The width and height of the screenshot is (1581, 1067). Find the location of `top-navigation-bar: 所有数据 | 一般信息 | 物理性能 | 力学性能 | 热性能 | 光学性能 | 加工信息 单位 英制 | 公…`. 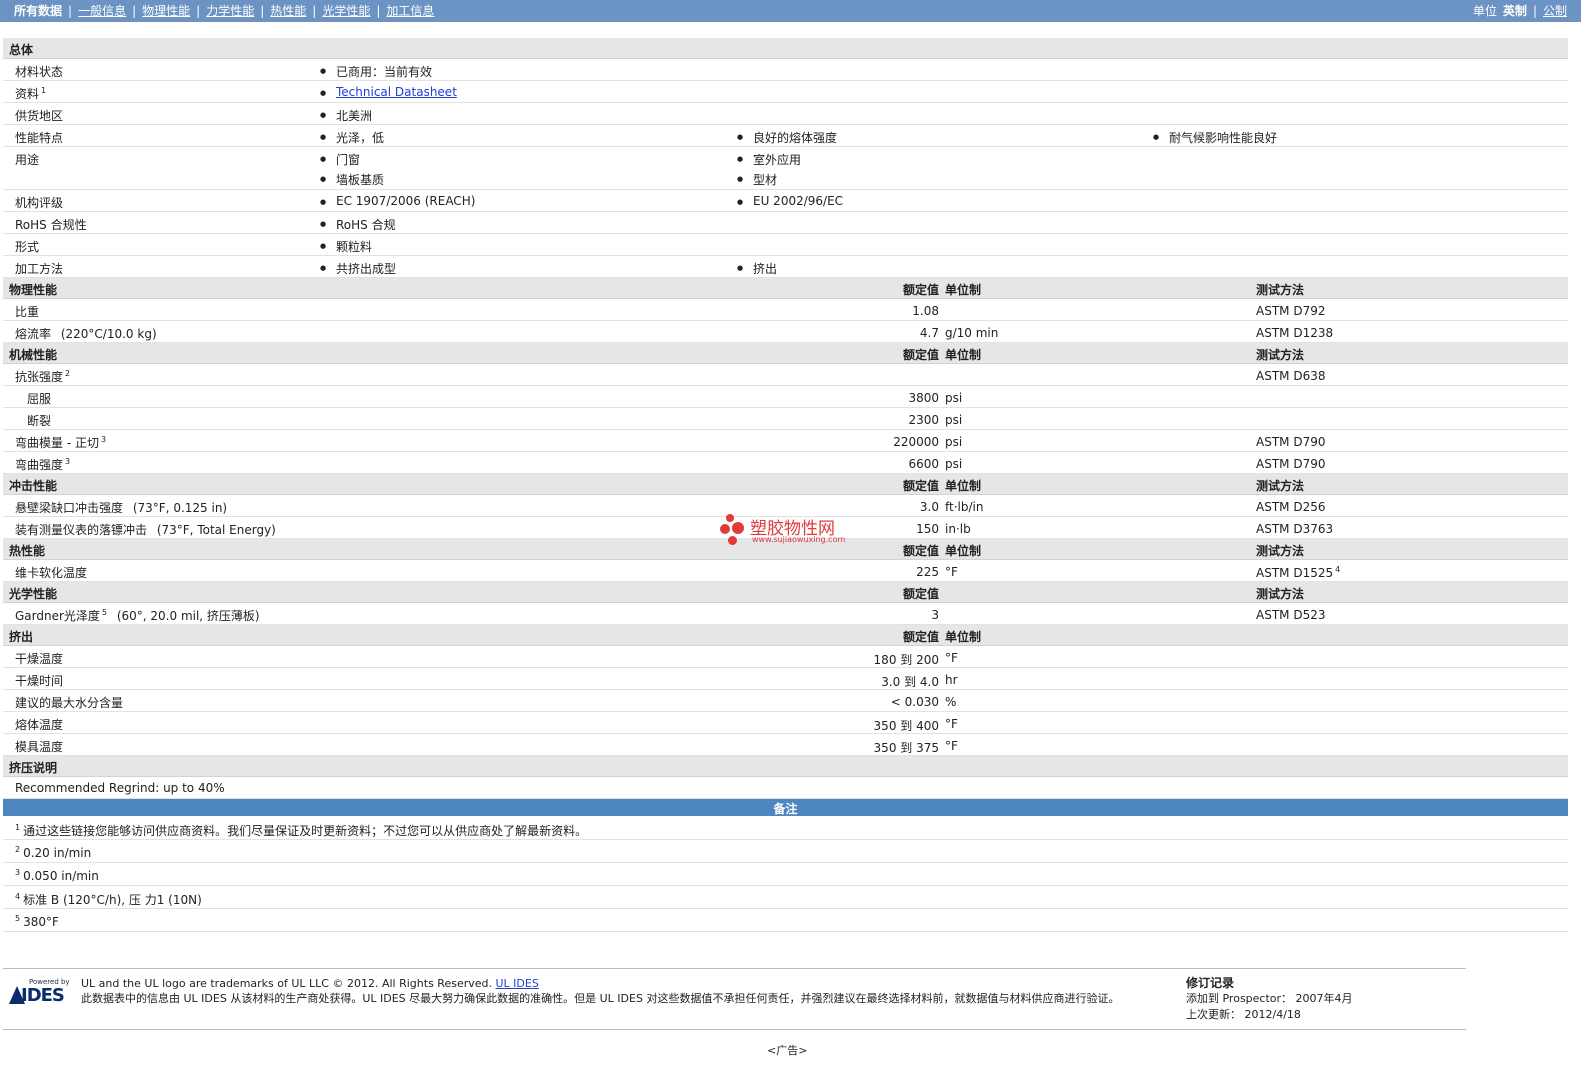

top-navigation-bar: 所有数据 | 一般信息 | 物理性能 | 力学性能 | 热性能 | 光学性能 | 加工信息 单位 英制 | 公… is located at coordinates (790, 11).